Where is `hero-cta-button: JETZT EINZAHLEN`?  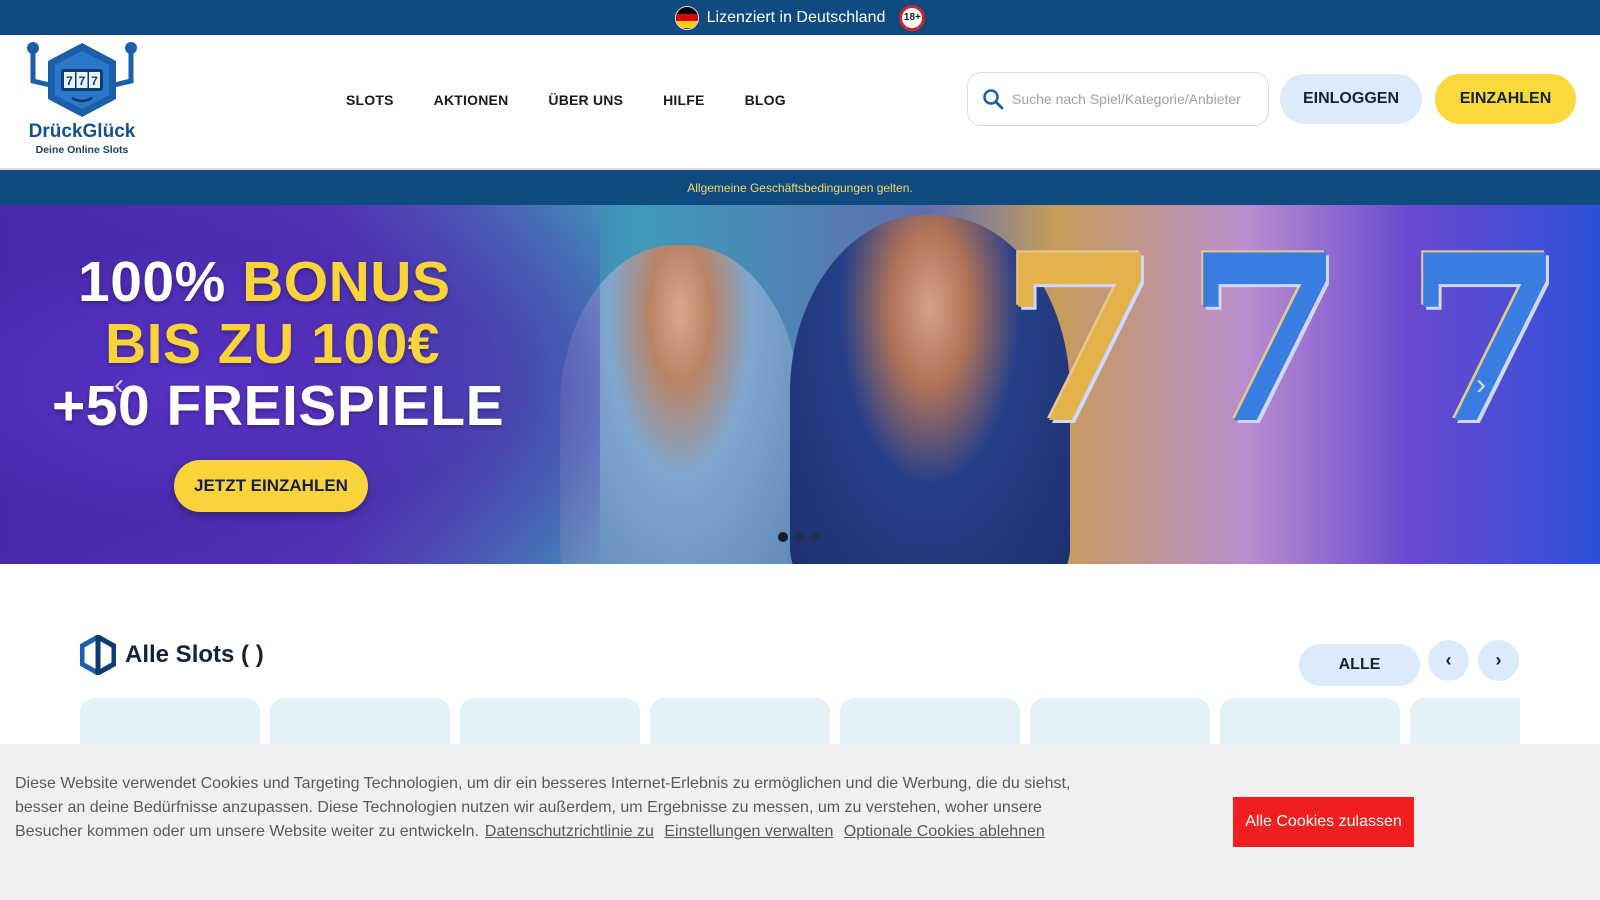
hero-cta-button: JETZT EINZAHLEN is located at coordinates (271, 486).